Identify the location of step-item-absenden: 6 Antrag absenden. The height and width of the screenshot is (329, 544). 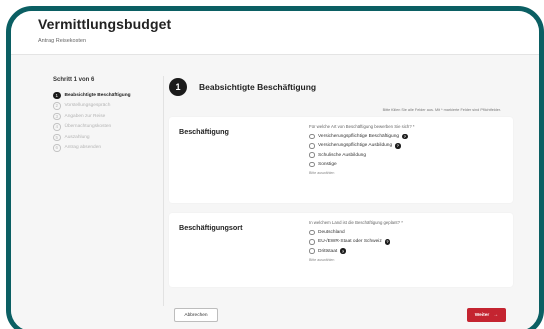
(108, 148).